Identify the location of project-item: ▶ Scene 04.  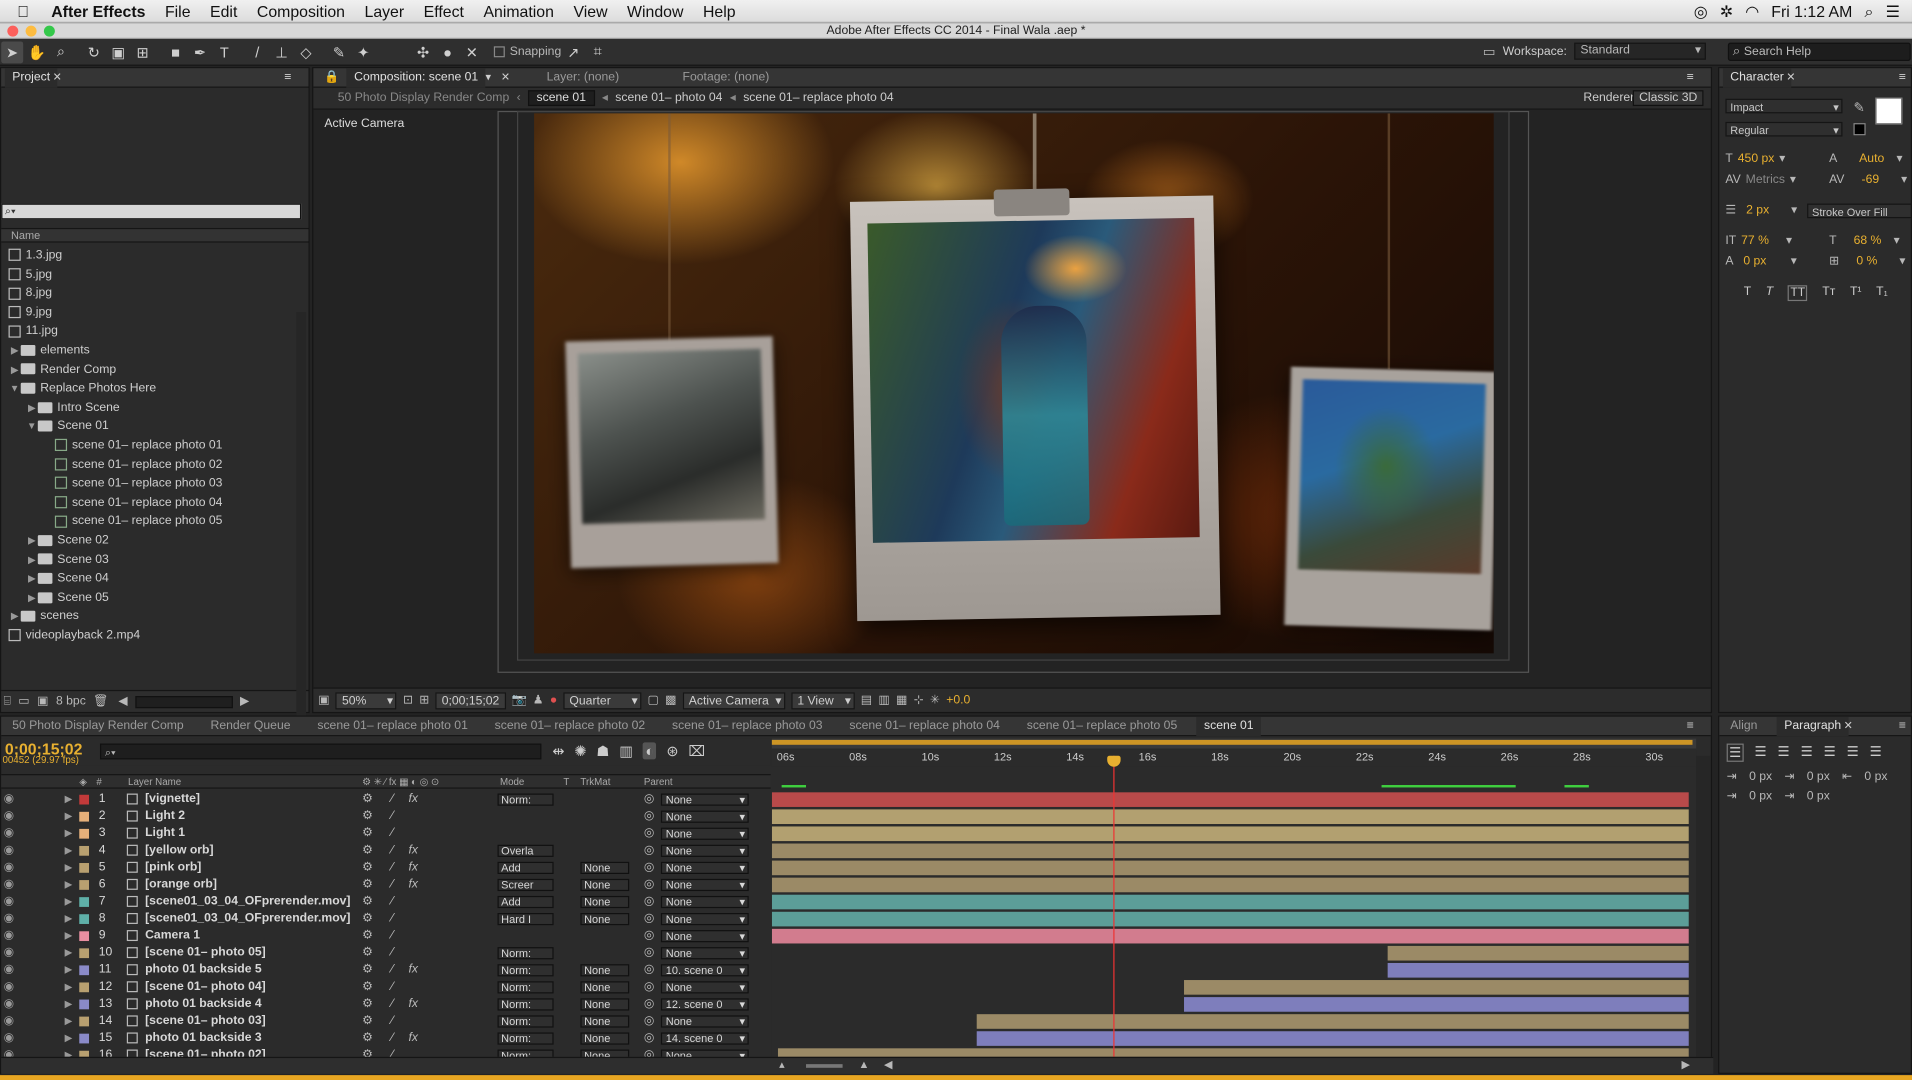
(154, 578).